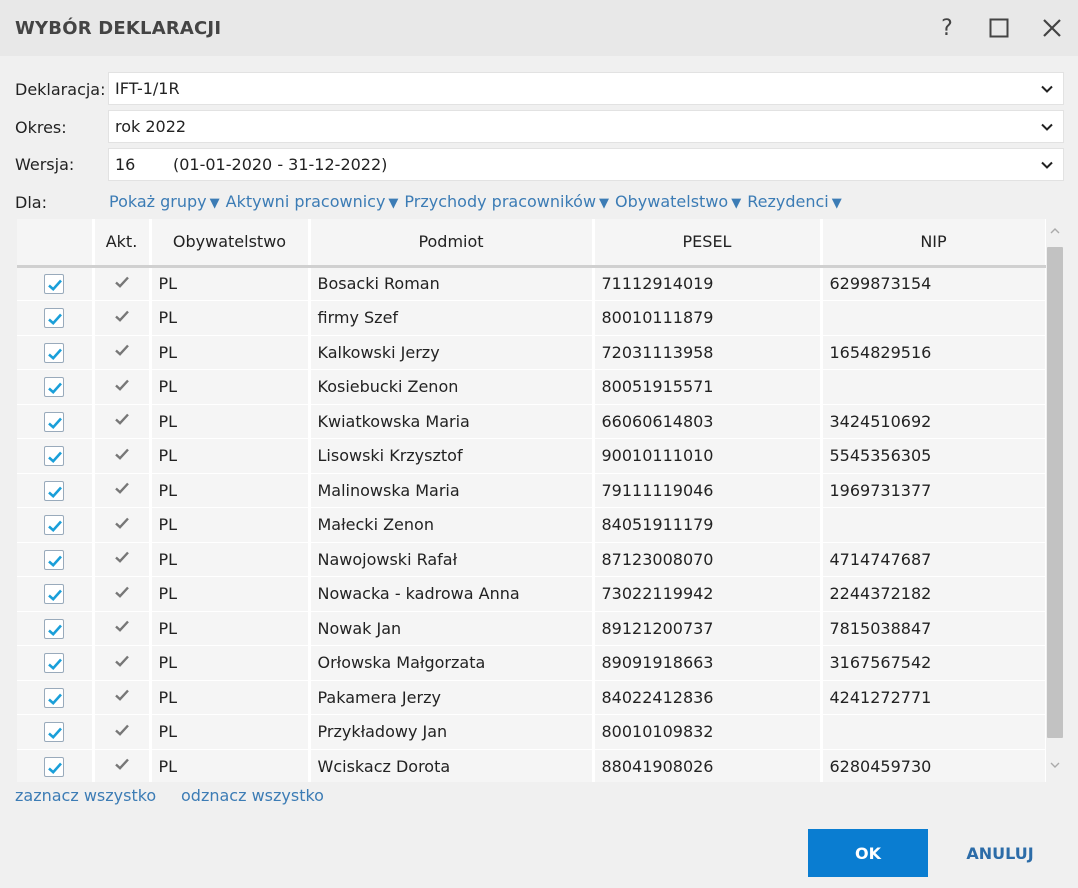 The image size is (1078, 888). Describe the element at coordinates (868, 853) in the screenshot. I see `ok-button: OK` at that location.